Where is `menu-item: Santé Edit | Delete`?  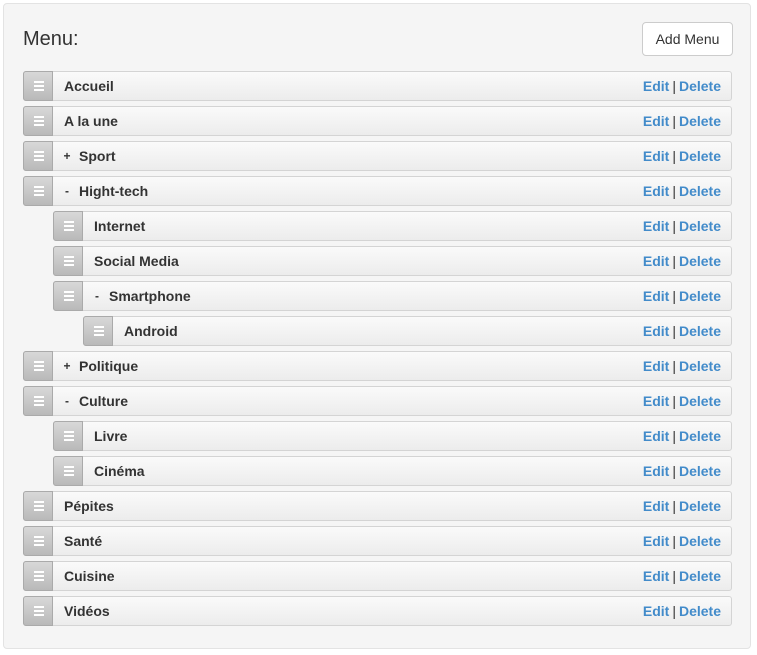 menu-item: Santé Edit | Delete is located at coordinates (377, 541).